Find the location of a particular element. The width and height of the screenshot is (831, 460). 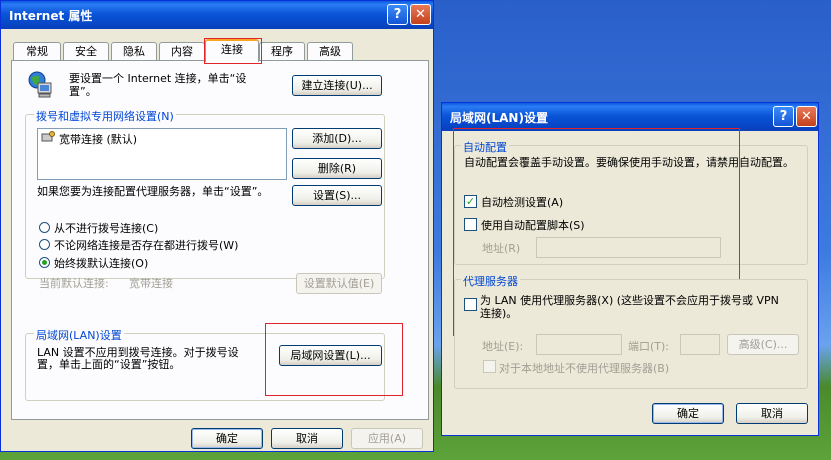

radio-always-dial-label: 始终拨默认连接(O) is located at coordinates (101, 263).